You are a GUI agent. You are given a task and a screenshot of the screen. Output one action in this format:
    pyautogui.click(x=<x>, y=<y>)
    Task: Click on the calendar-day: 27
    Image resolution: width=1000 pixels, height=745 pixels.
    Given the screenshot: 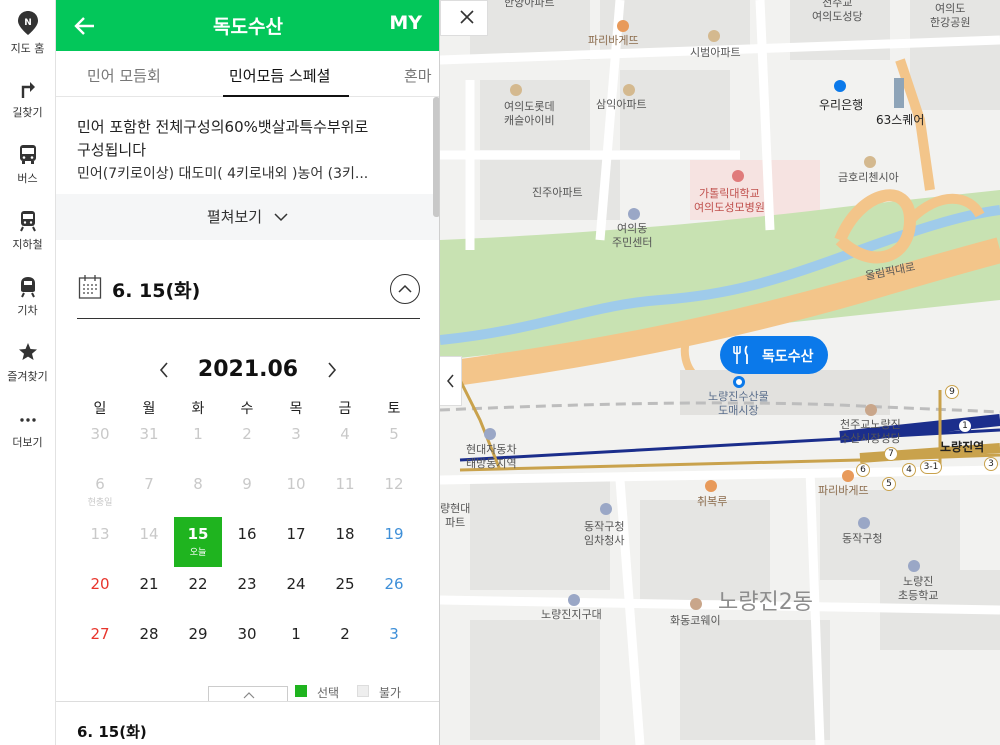 What is the action you would take?
    pyautogui.click(x=100, y=642)
    